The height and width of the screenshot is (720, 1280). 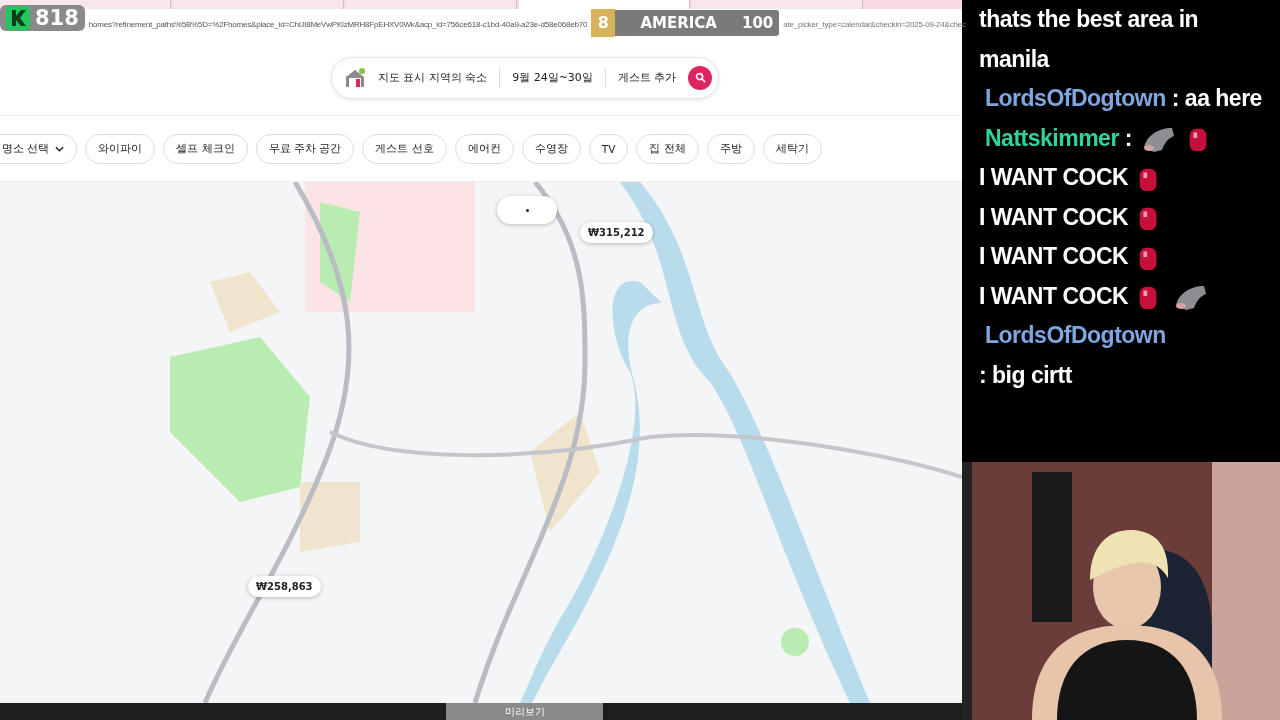 I want to click on filter-chip: 와이파이, so click(x=120, y=148).